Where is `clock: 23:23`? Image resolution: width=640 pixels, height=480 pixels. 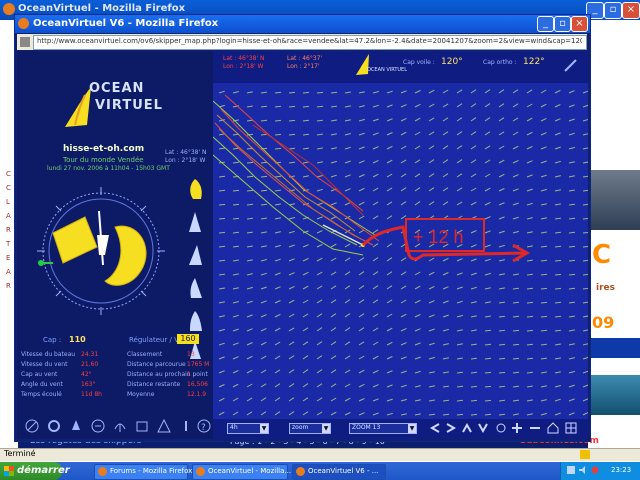
clock: 23:23 is located at coordinates (621, 470).